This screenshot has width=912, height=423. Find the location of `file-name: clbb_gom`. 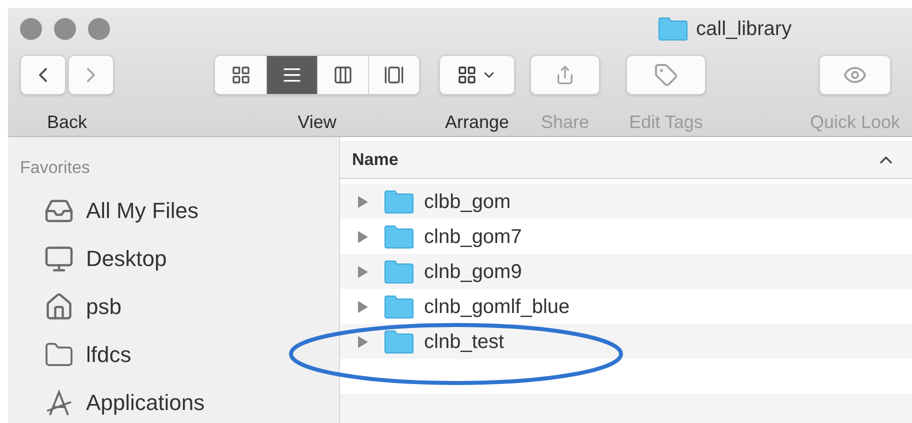

file-name: clbb_gom is located at coordinates (467, 202).